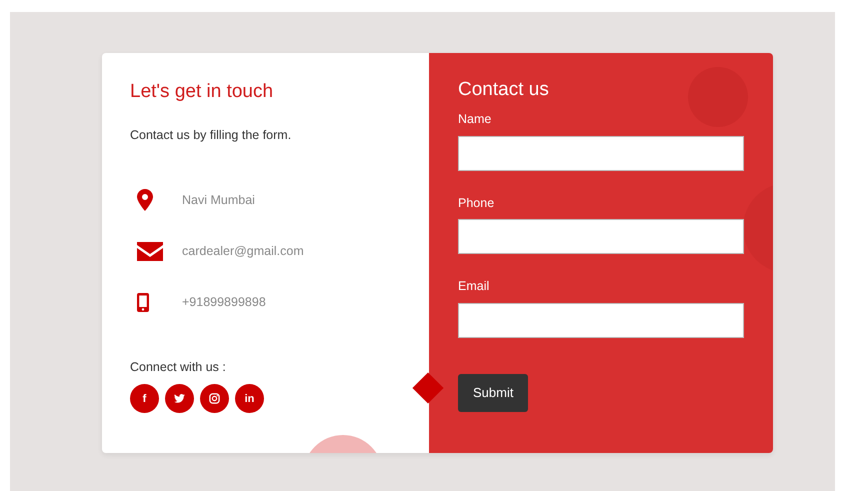 This screenshot has height=491, width=845. What do you see at coordinates (178, 367) in the screenshot?
I see `connect-label: Connect with us :` at bounding box center [178, 367].